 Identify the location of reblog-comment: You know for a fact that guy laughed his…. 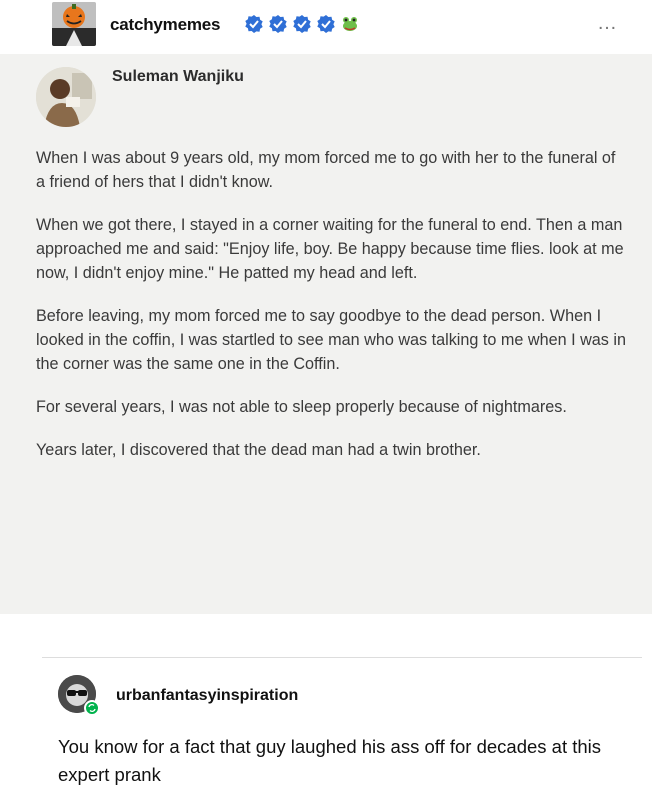
(330, 760).